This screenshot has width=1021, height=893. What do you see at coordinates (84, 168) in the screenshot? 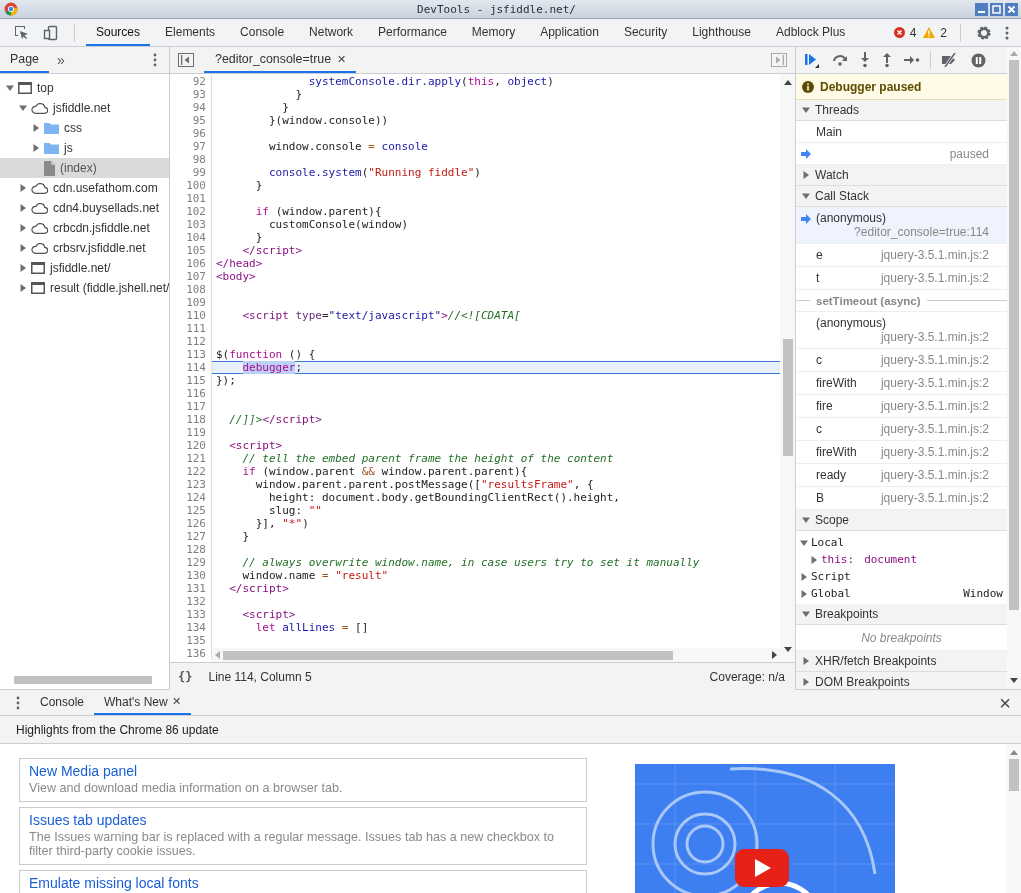
I see `tree-item: (index)` at bounding box center [84, 168].